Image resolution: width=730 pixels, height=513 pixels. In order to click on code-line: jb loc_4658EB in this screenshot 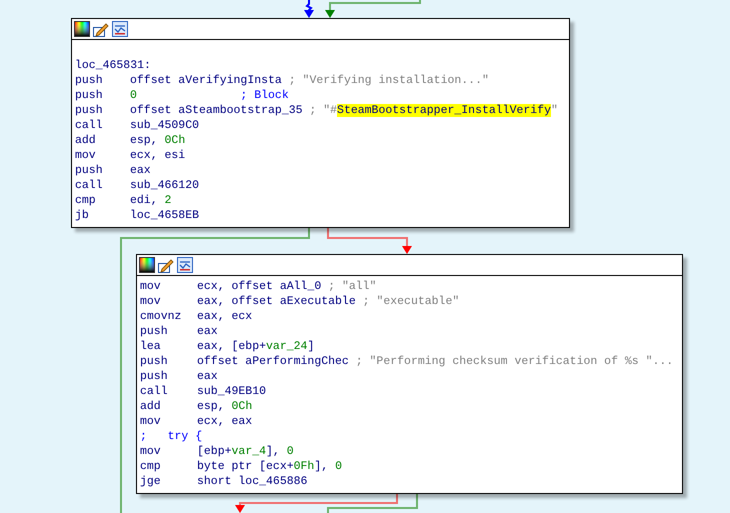, I will do `click(137, 215)`.